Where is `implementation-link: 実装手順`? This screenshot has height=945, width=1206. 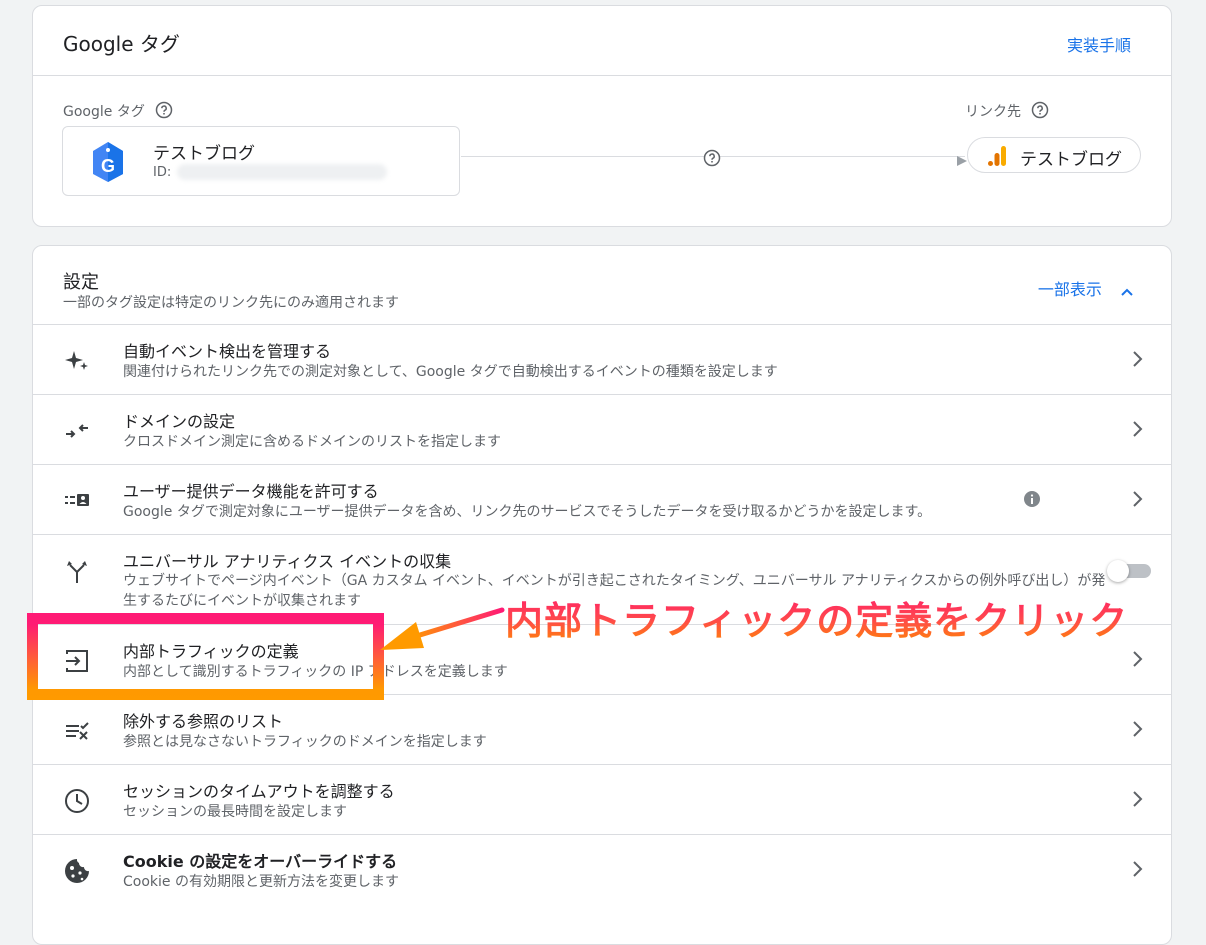
implementation-link: 実装手順 is located at coordinates (1099, 44).